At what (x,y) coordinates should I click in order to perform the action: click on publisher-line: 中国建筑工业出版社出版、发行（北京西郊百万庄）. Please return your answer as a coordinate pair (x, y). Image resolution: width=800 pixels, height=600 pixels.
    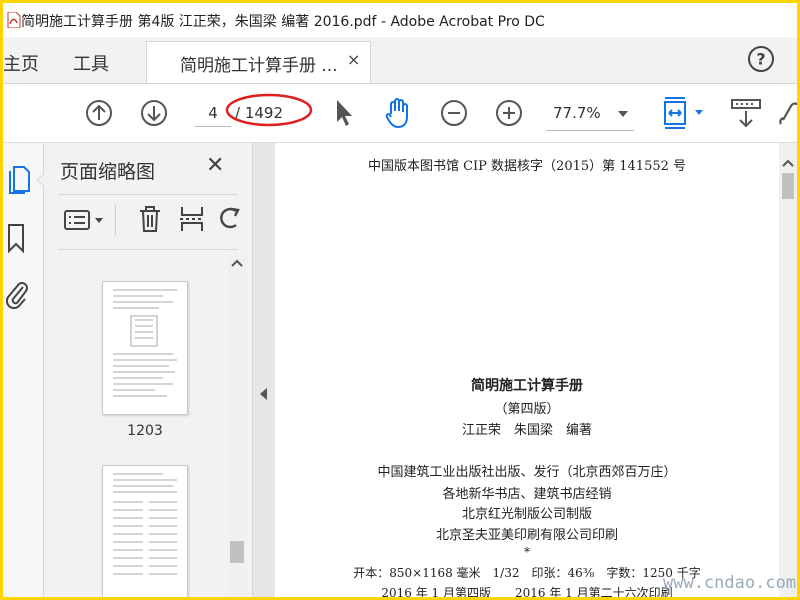
    Looking at the image, I should click on (527, 472).